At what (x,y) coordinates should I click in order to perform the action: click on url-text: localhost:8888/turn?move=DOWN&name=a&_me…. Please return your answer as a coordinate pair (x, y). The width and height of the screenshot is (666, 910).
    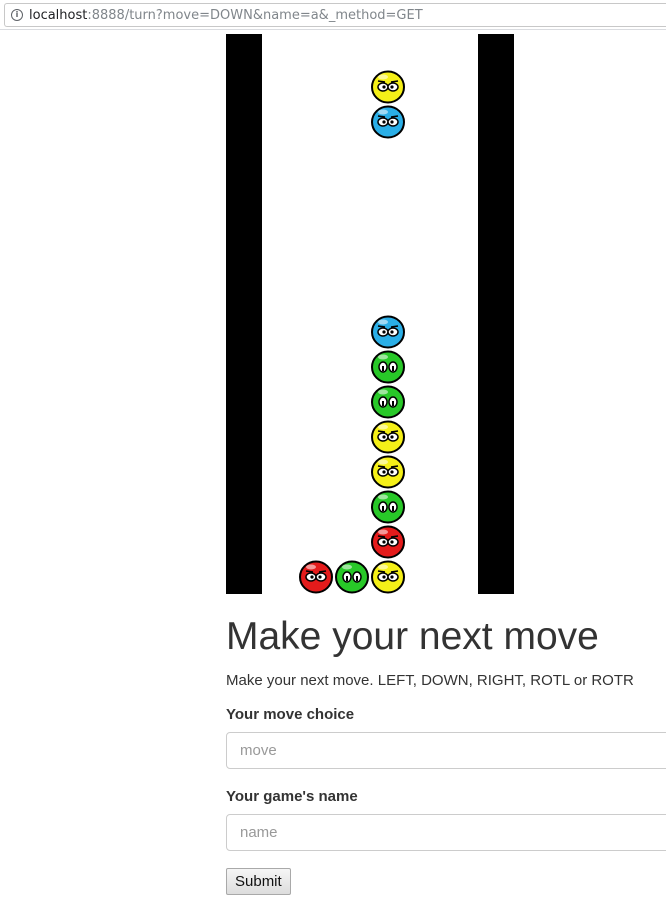
    Looking at the image, I should click on (226, 15).